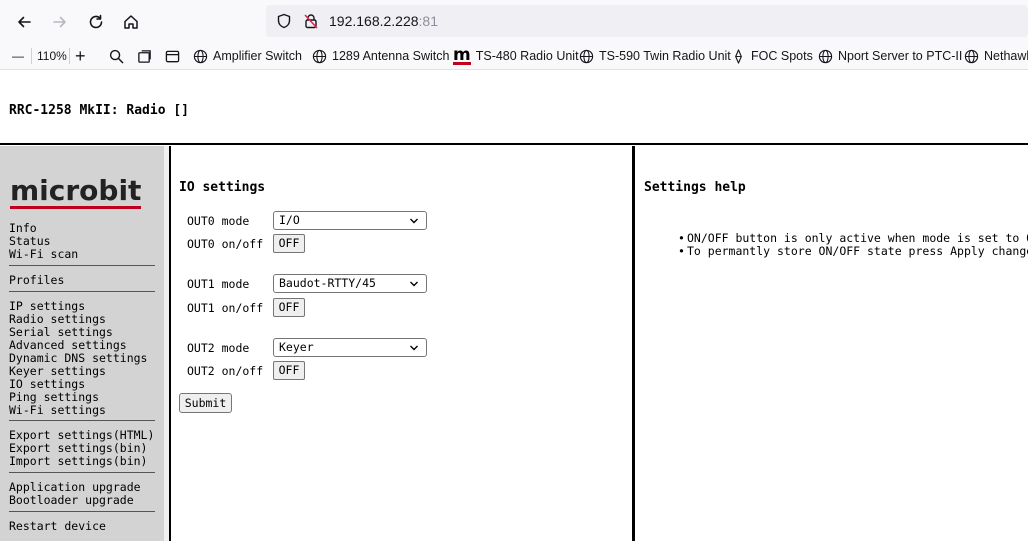 The width and height of the screenshot is (1028, 541). I want to click on settings-help-title: Settings help, so click(695, 187).